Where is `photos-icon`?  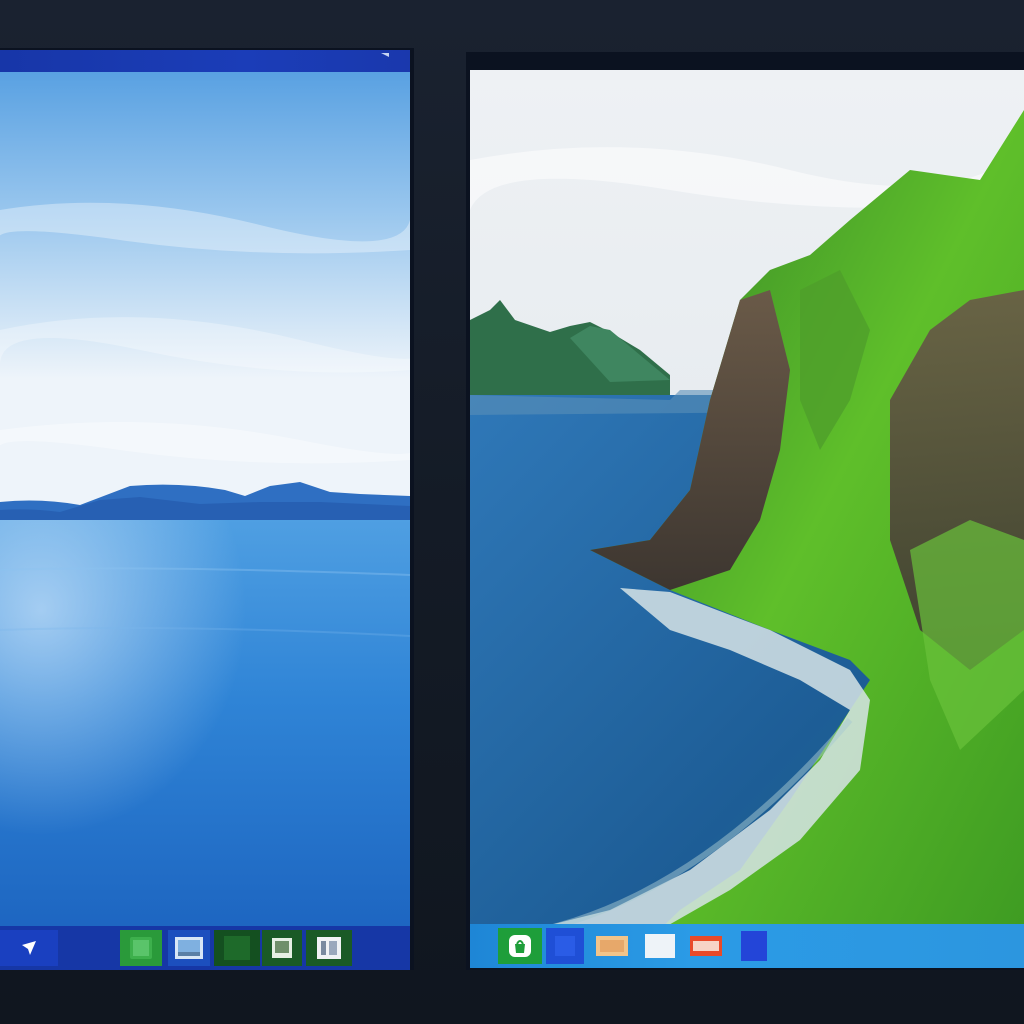 photos-icon is located at coordinates (189, 948).